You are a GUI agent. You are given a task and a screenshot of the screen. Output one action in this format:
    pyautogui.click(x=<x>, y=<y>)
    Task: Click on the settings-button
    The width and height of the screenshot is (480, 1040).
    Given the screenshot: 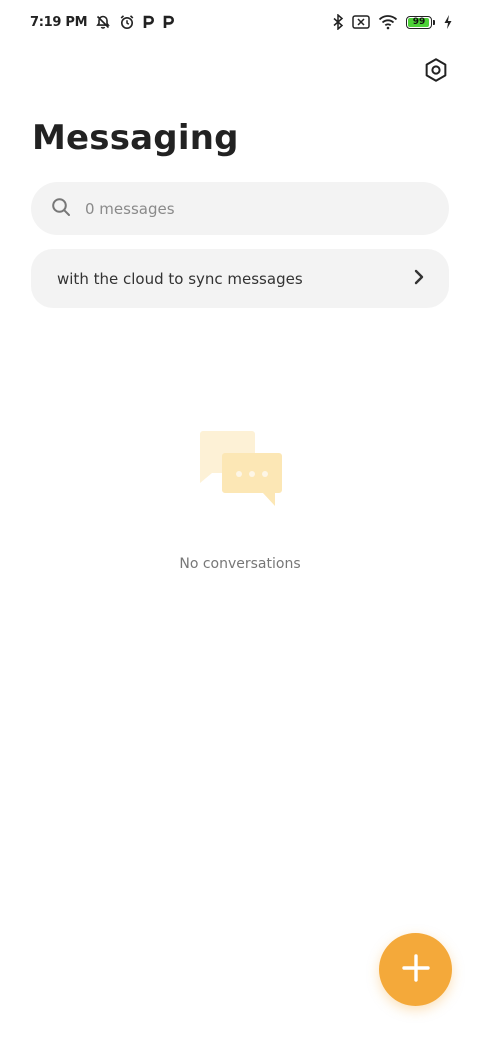 What is the action you would take?
    pyautogui.click(x=436, y=72)
    